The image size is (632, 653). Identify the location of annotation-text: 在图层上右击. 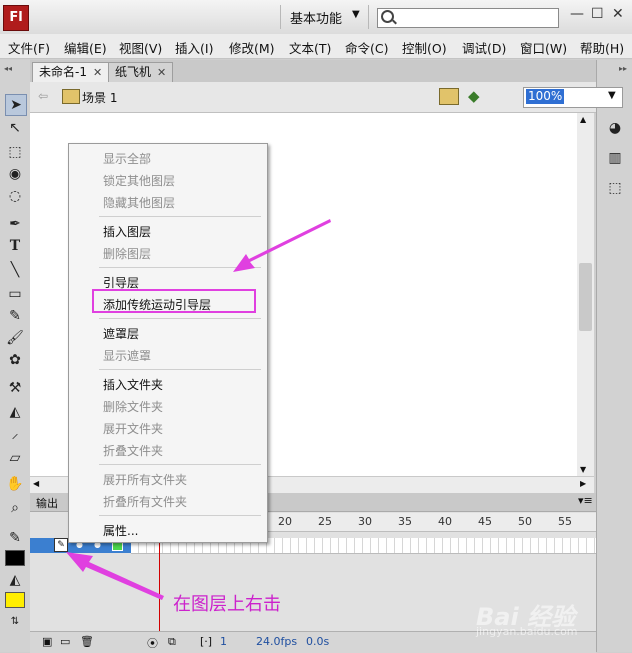
(227, 604).